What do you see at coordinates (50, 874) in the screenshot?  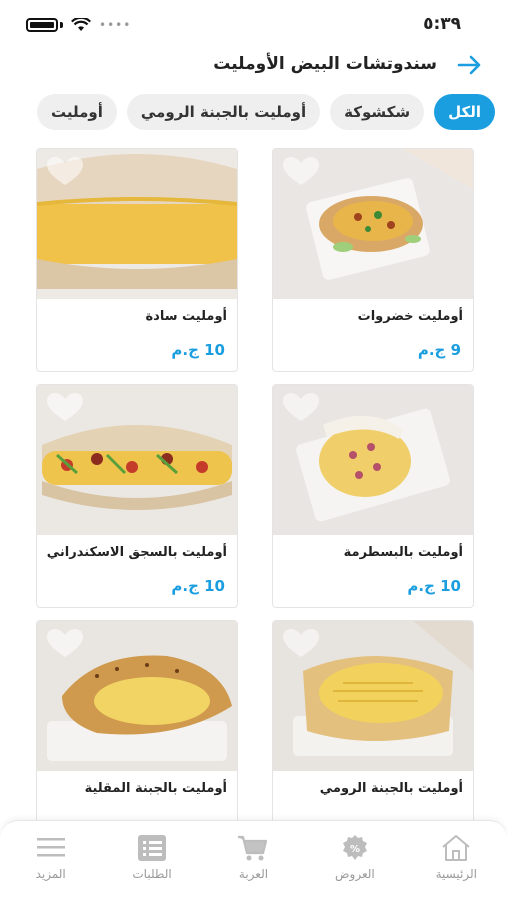 I see `nav-label: المزيد` at bounding box center [50, 874].